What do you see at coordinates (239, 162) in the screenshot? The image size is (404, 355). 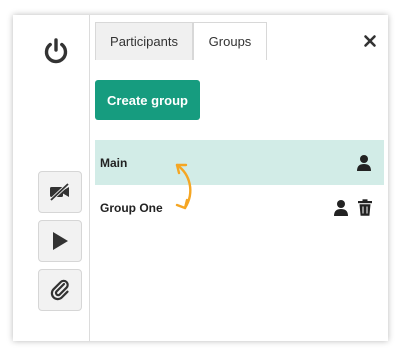 I see `group-row-main: Main` at bounding box center [239, 162].